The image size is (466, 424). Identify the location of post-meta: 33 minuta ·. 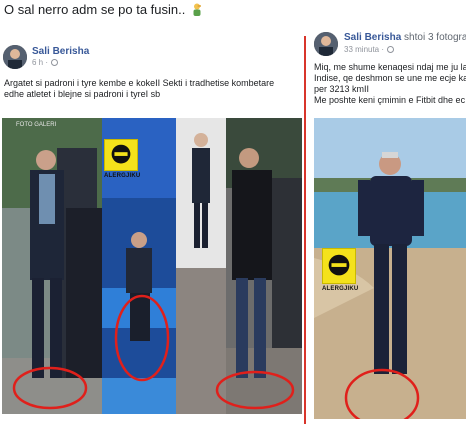
(369, 49).